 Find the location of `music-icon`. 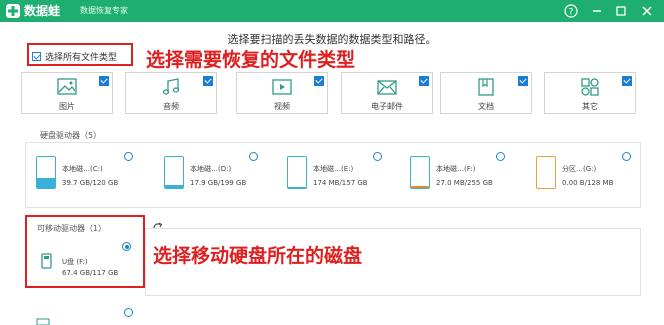

music-icon is located at coordinates (171, 86).